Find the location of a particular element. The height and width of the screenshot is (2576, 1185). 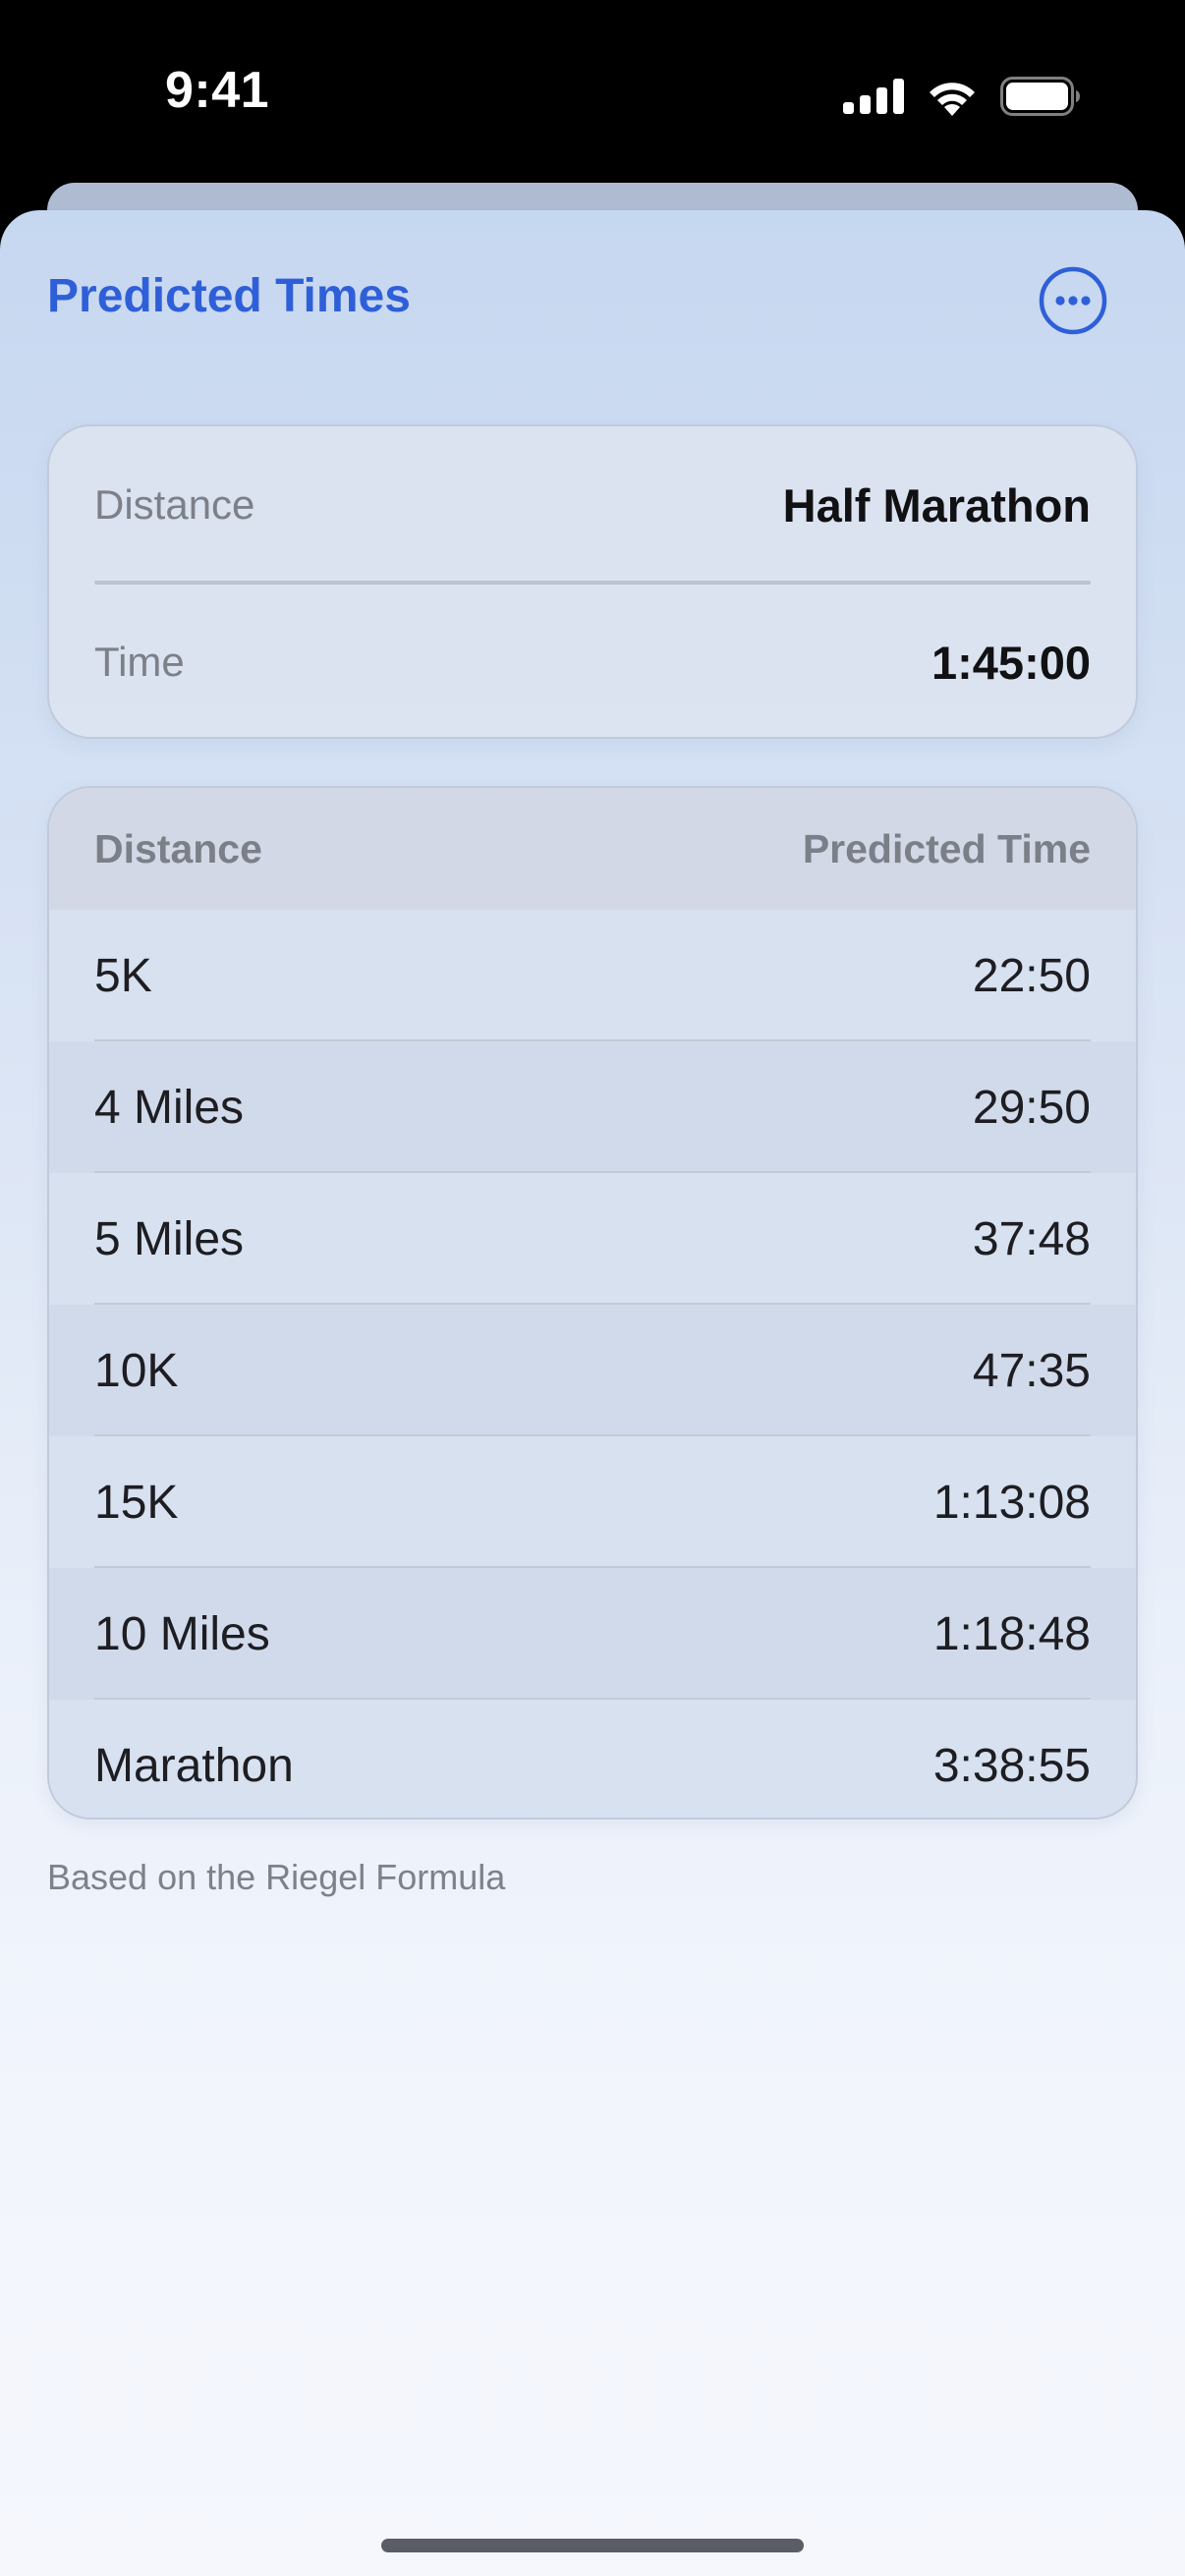

status-time: 9:41 is located at coordinates (217, 90).